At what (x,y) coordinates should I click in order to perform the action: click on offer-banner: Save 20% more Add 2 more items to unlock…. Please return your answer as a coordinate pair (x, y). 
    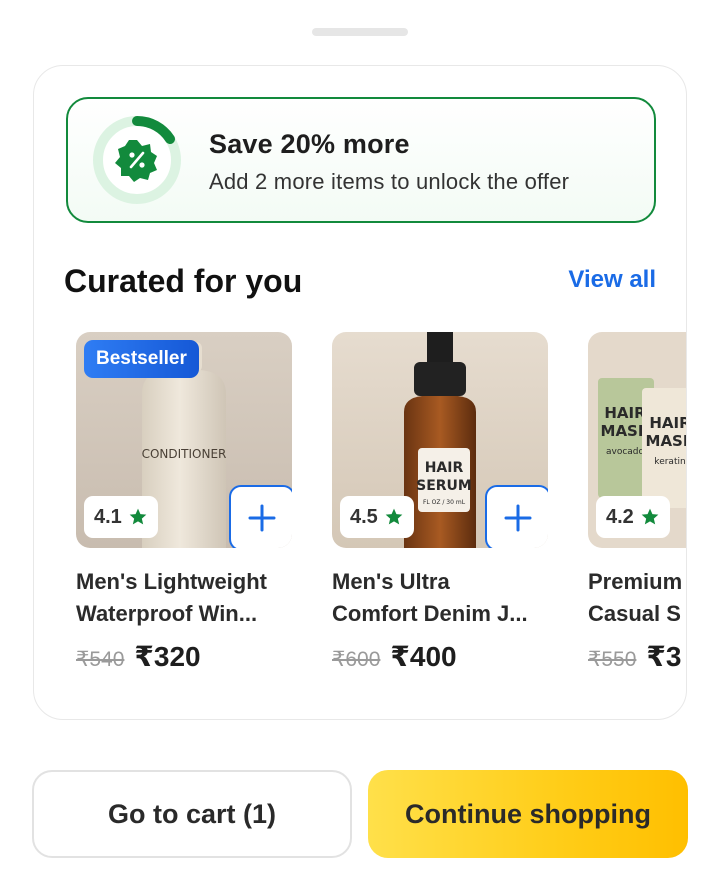
    Looking at the image, I should click on (361, 160).